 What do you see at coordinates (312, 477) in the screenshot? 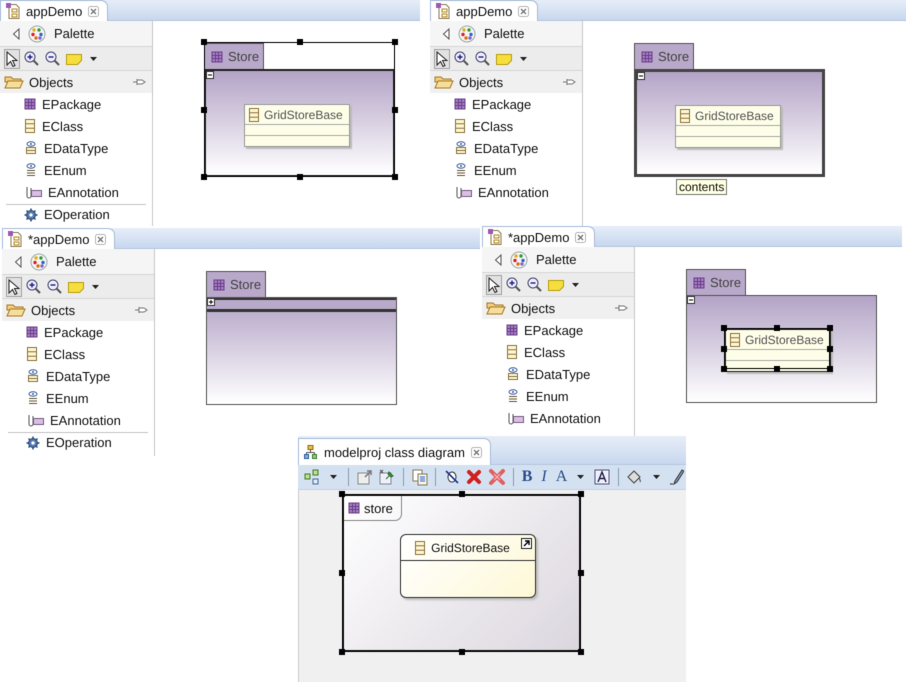
I see `layout-icon` at bounding box center [312, 477].